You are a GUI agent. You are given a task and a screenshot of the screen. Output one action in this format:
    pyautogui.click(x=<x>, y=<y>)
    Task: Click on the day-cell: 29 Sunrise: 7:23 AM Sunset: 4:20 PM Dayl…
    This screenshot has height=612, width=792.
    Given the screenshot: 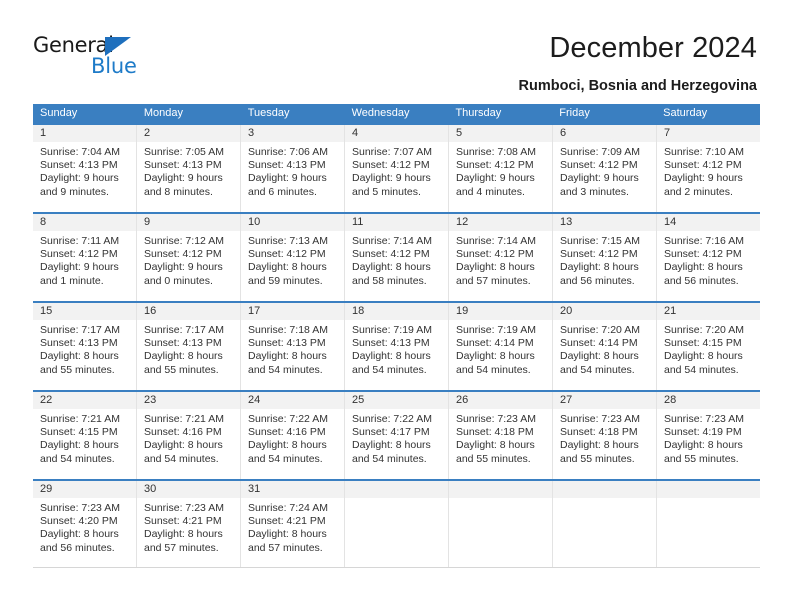 What is the action you would take?
    pyautogui.click(x=85, y=524)
    